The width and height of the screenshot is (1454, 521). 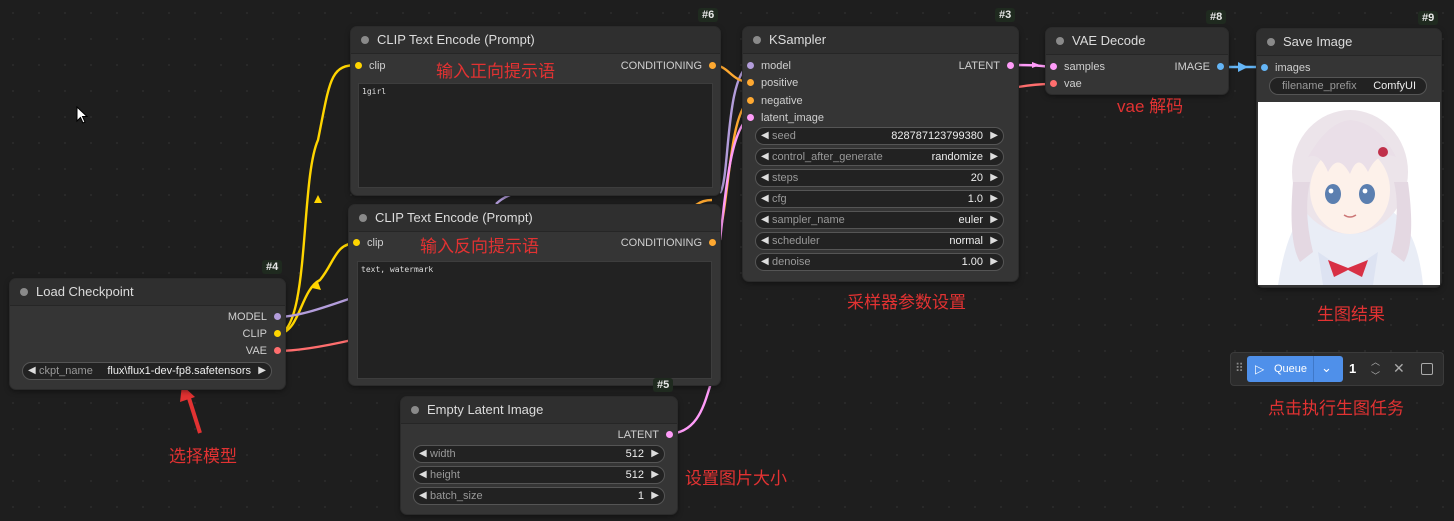 What do you see at coordinates (277, 350) in the screenshot?
I see `vae-output-dot` at bounding box center [277, 350].